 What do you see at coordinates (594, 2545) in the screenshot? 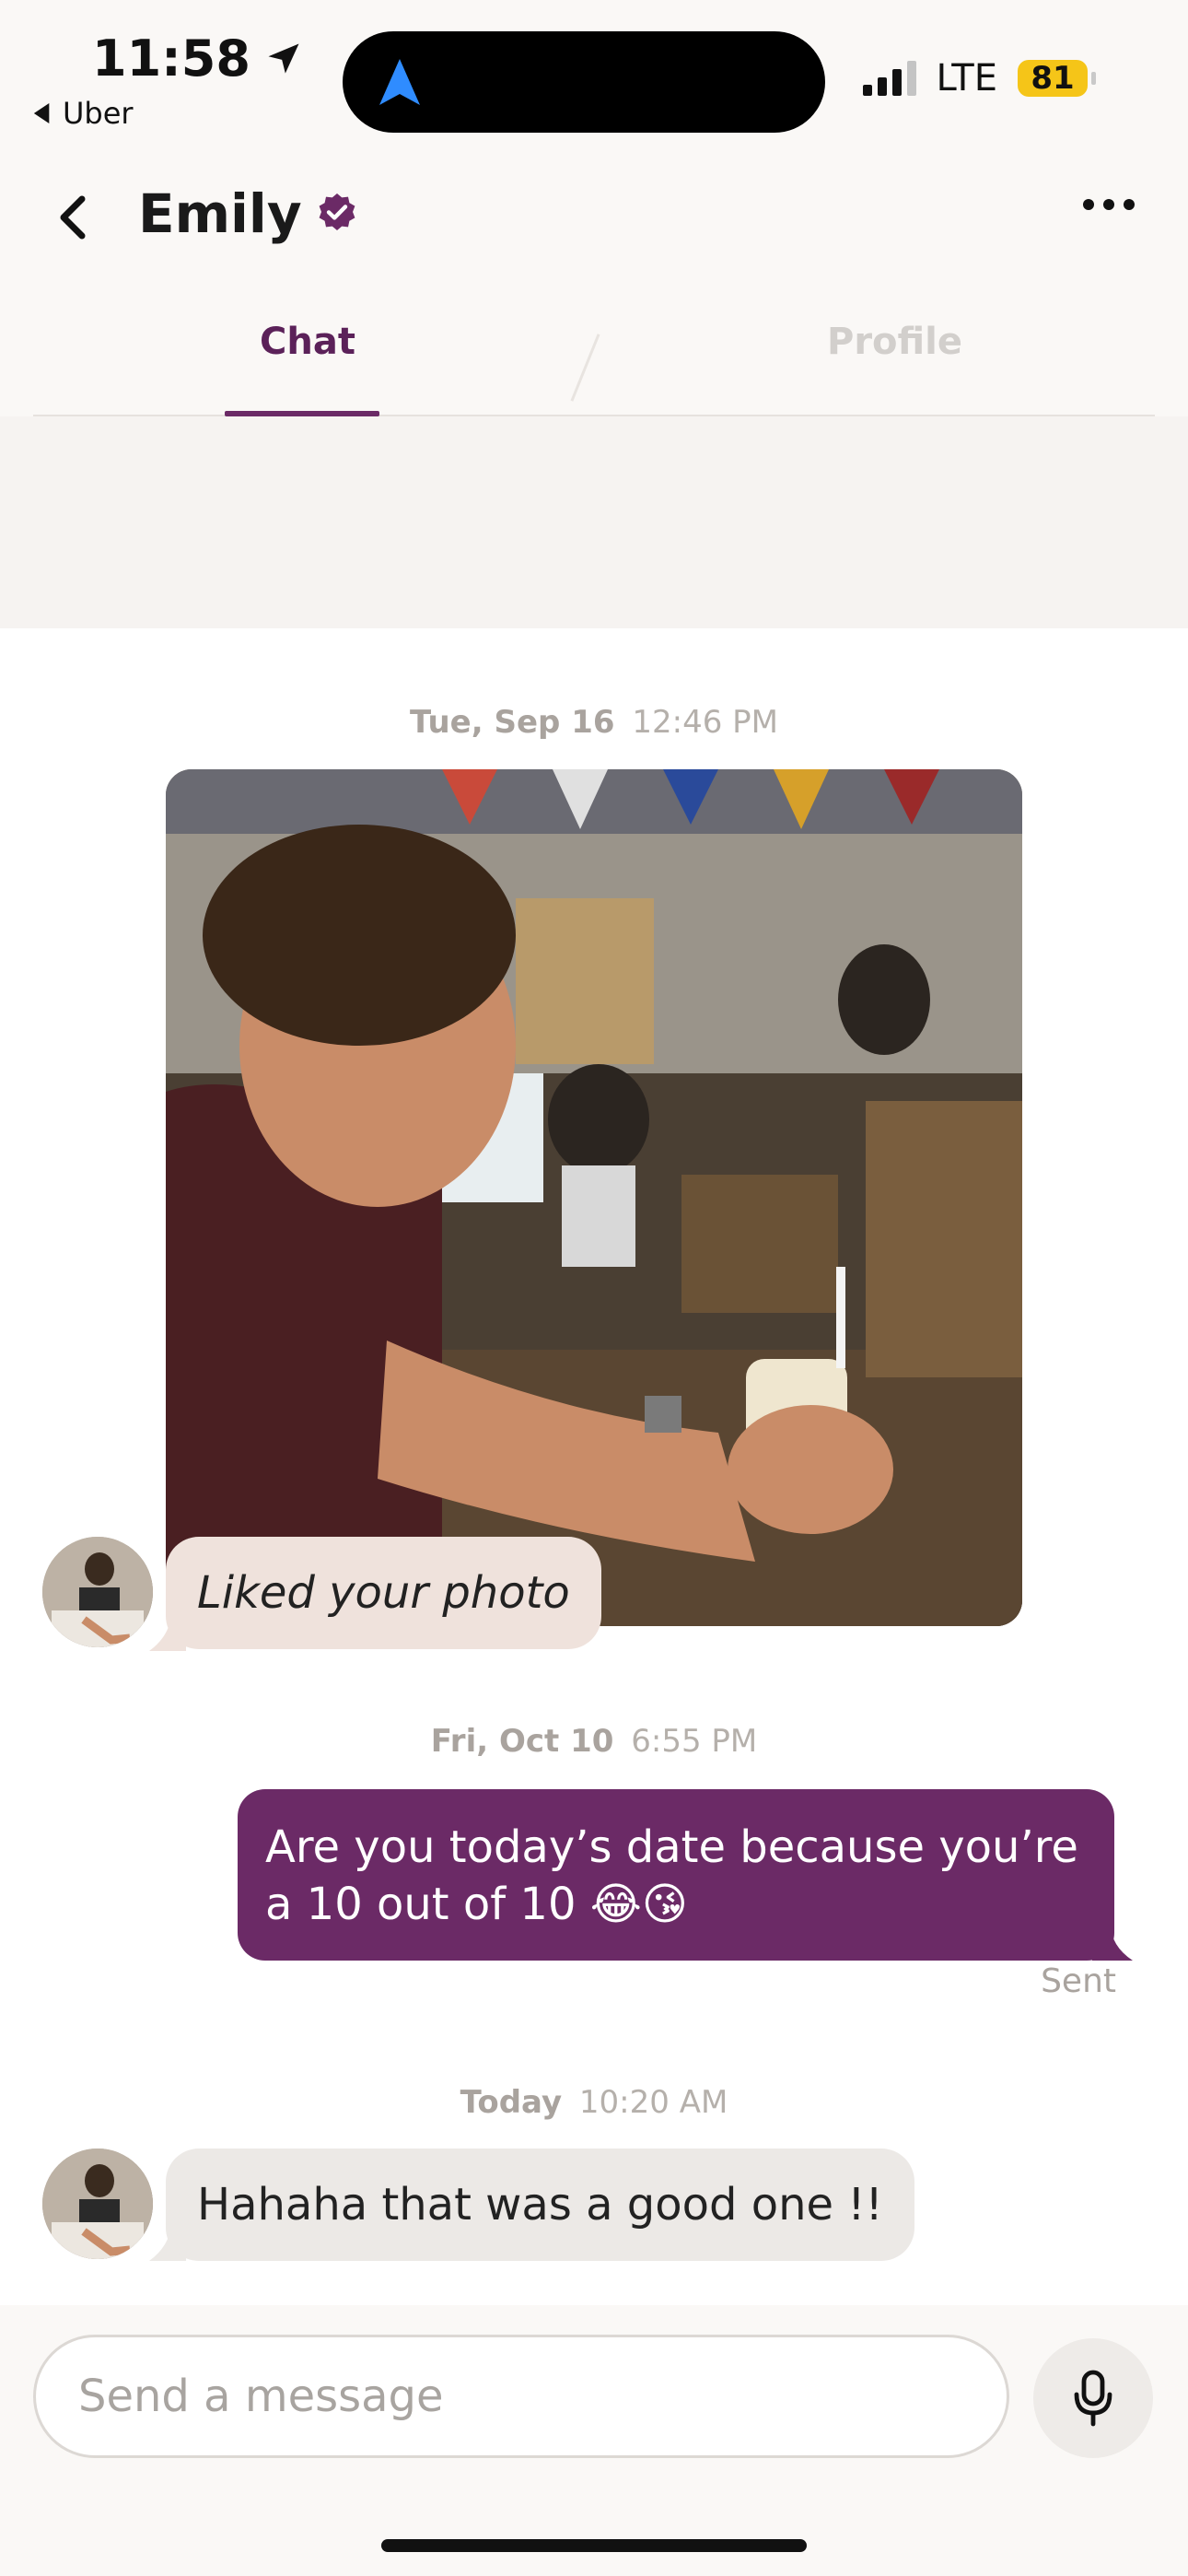
I see `home-indicator` at bounding box center [594, 2545].